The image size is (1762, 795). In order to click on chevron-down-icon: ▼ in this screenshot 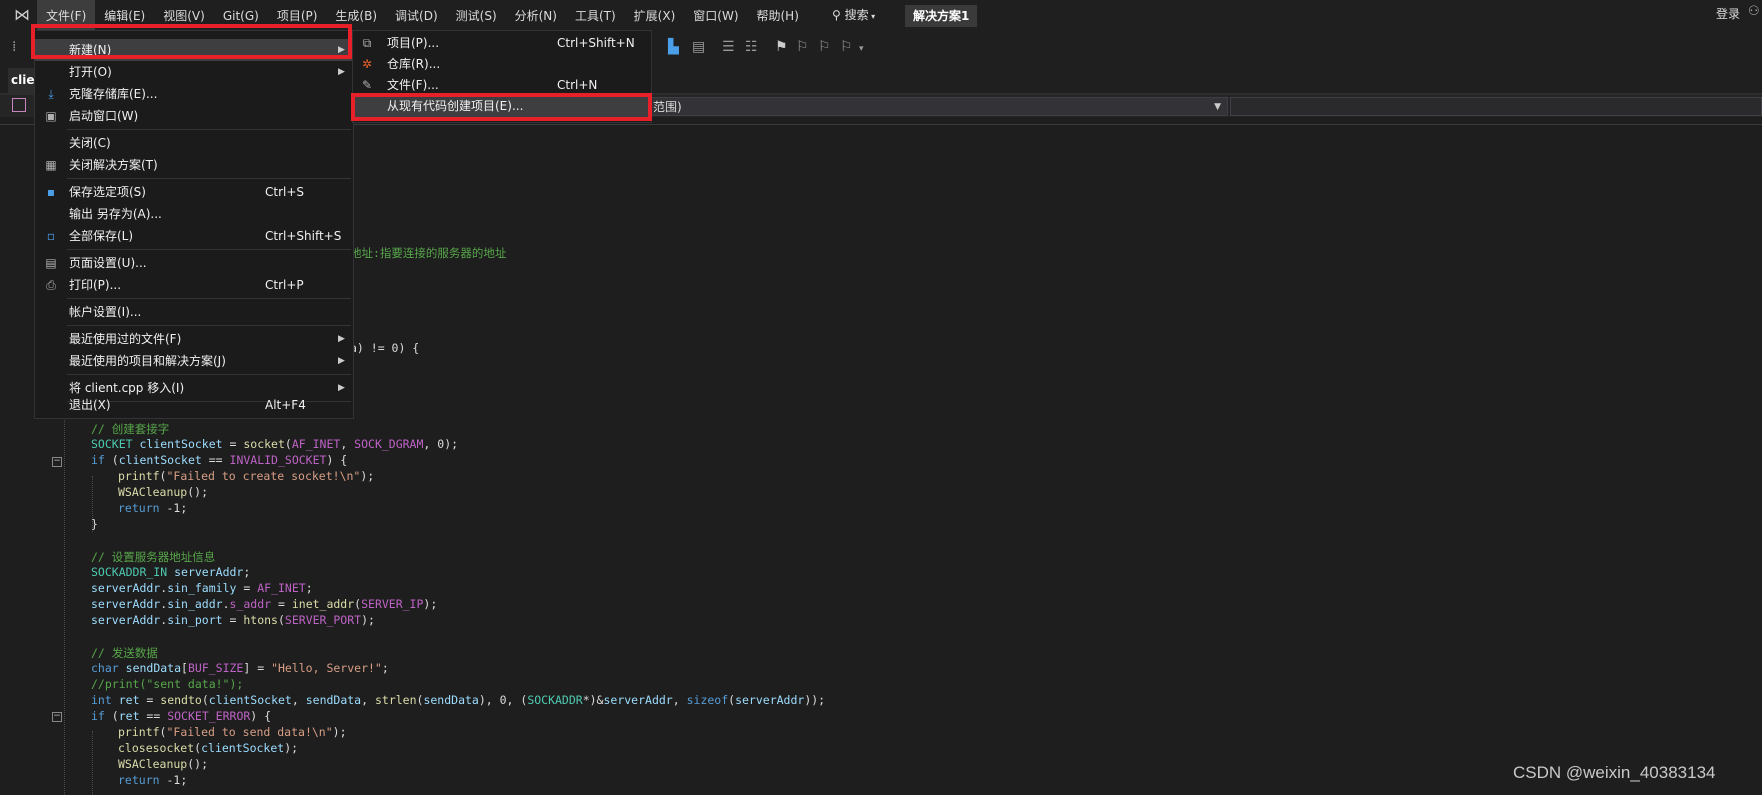, I will do `click(1217, 107)`.